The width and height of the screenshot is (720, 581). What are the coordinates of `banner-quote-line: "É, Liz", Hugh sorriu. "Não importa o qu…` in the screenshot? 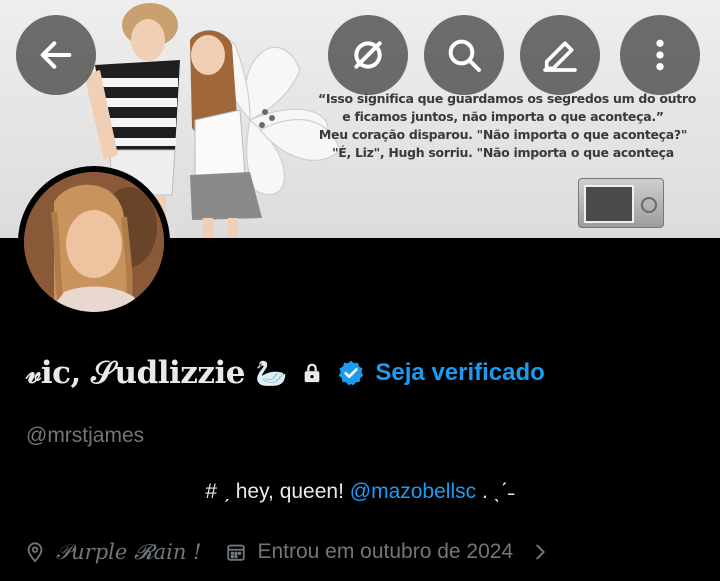 It's located at (503, 152).